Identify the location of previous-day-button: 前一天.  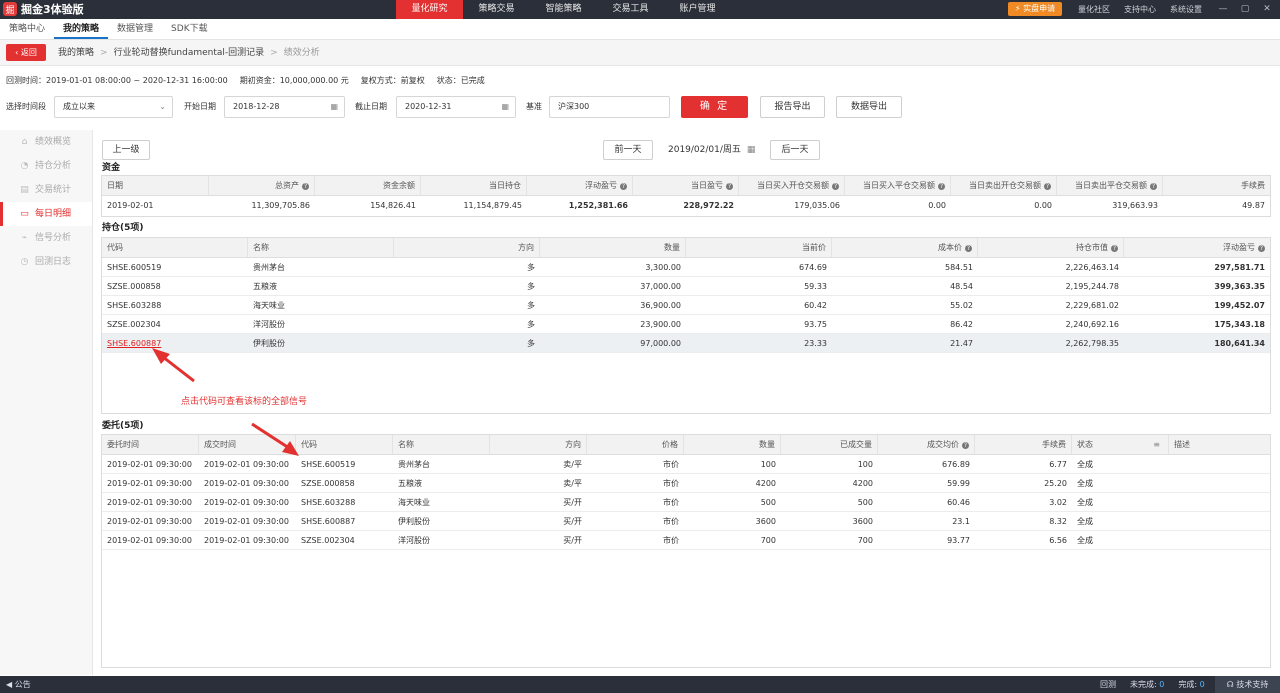
(628, 150).